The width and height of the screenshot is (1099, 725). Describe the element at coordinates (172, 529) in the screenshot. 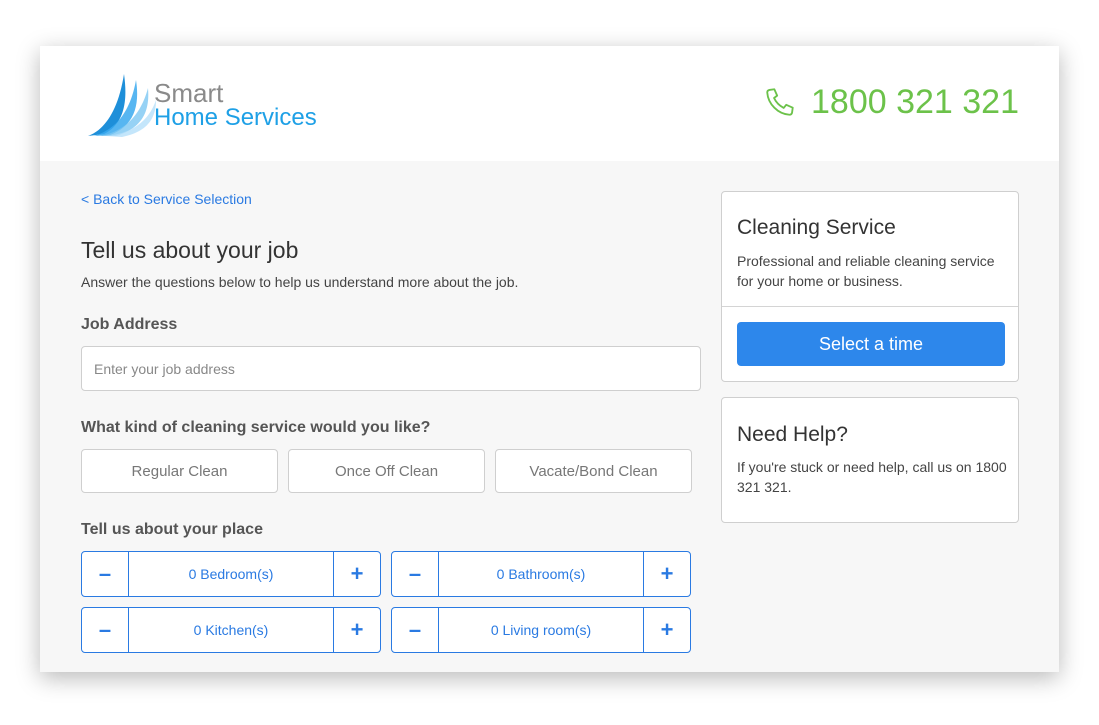

I see `place-label: Tell us about your place` at that location.